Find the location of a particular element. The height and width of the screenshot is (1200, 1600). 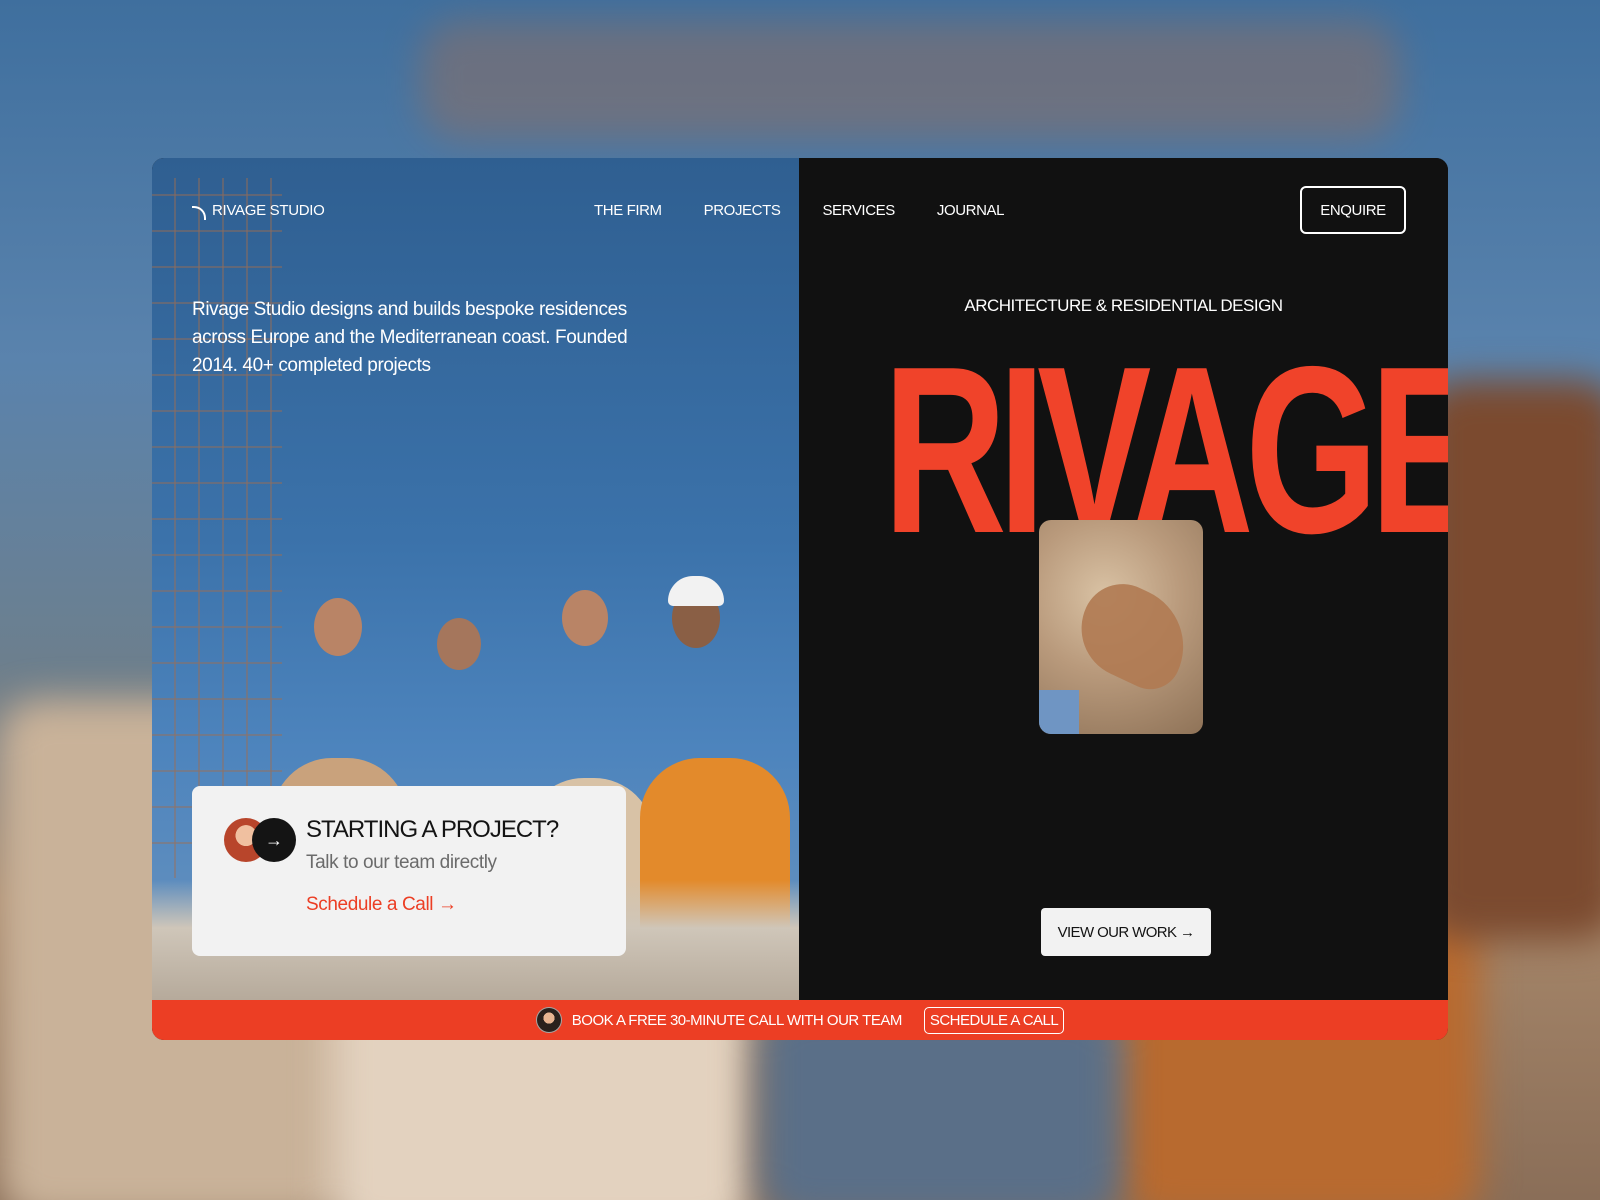

banner-avatar is located at coordinates (548, 1020).